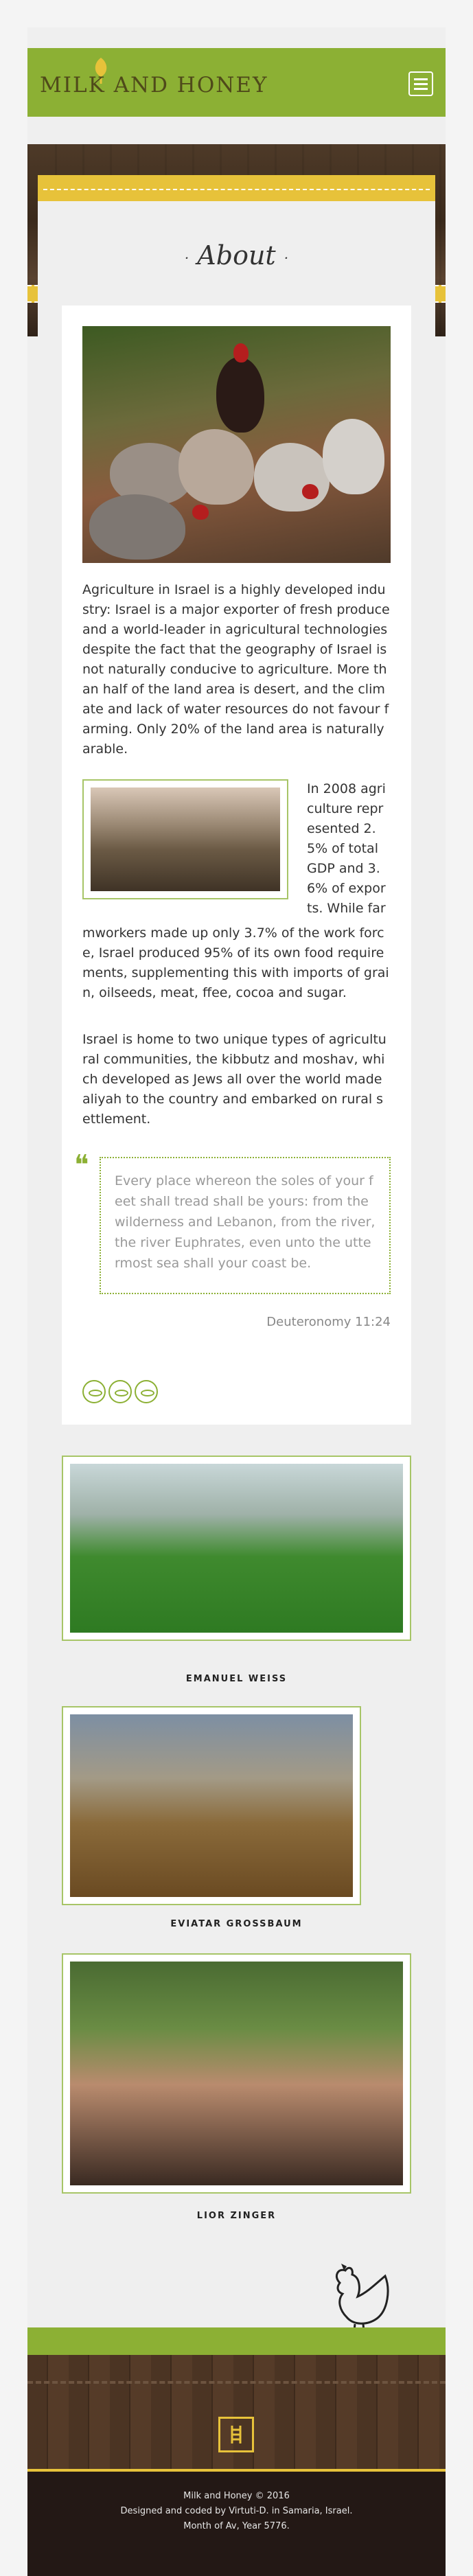 Image resolution: width=473 pixels, height=2576 pixels. I want to click on site-logo: MILK AND HONEY, so click(154, 85).